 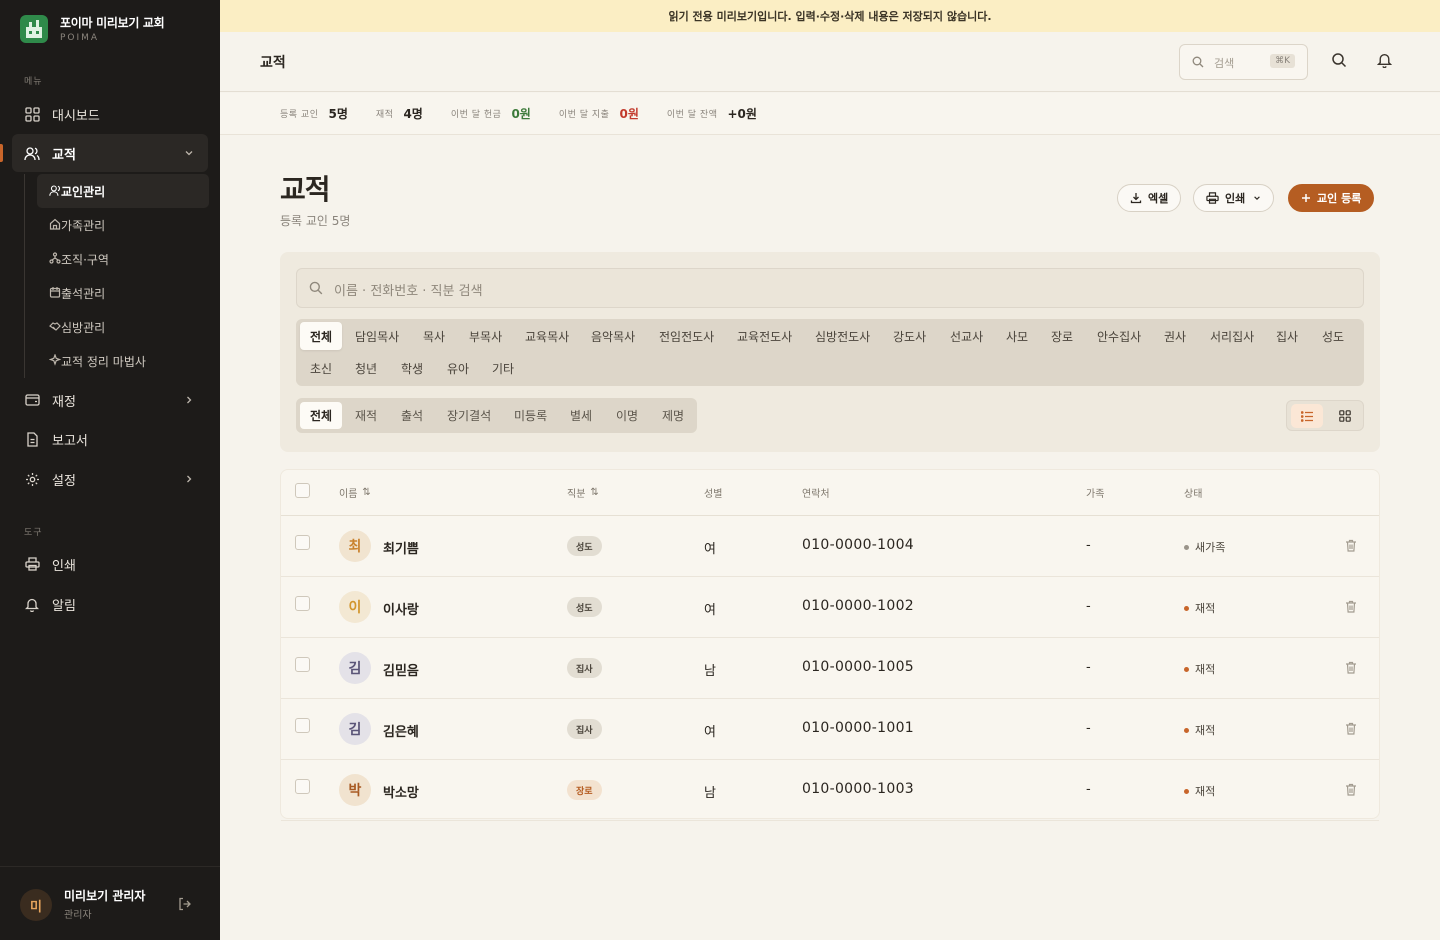 What do you see at coordinates (123, 259) in the screenshot?
I see `subnav-organization: 조직·구역` at bounding box center [123, 259].